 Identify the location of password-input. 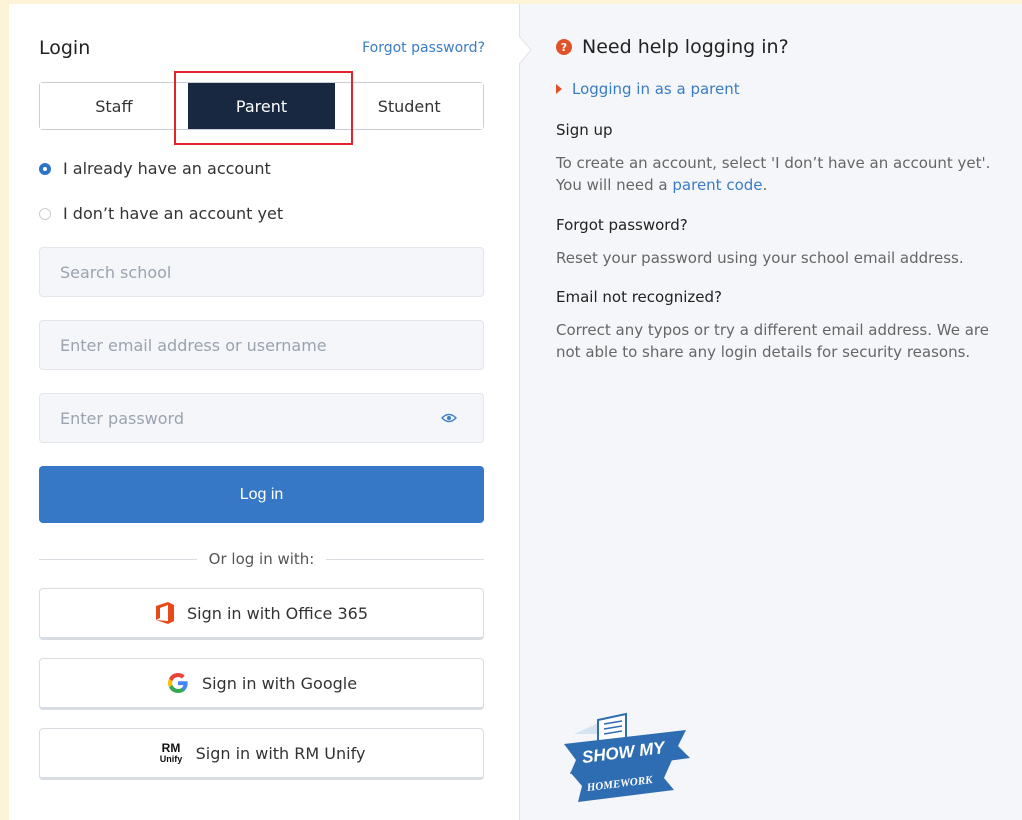
(261, 418).